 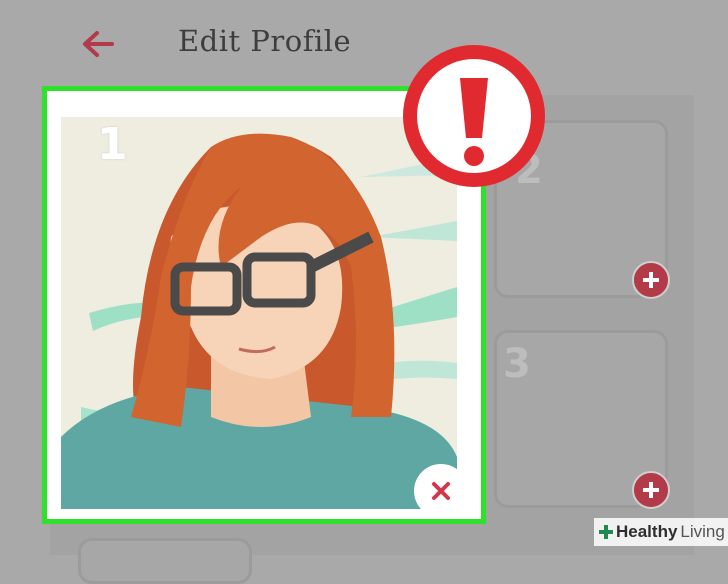 What do you see at coordinates (112, 144) in the screenshot?
I see `photo-slot-number: 1` at bounding box center [112, 144].